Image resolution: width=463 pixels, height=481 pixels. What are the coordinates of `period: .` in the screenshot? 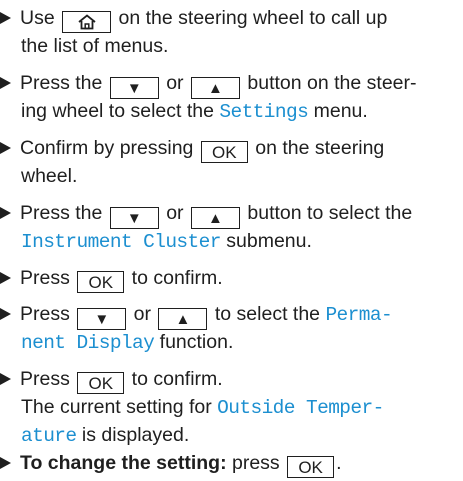 It's located at (339, 463).